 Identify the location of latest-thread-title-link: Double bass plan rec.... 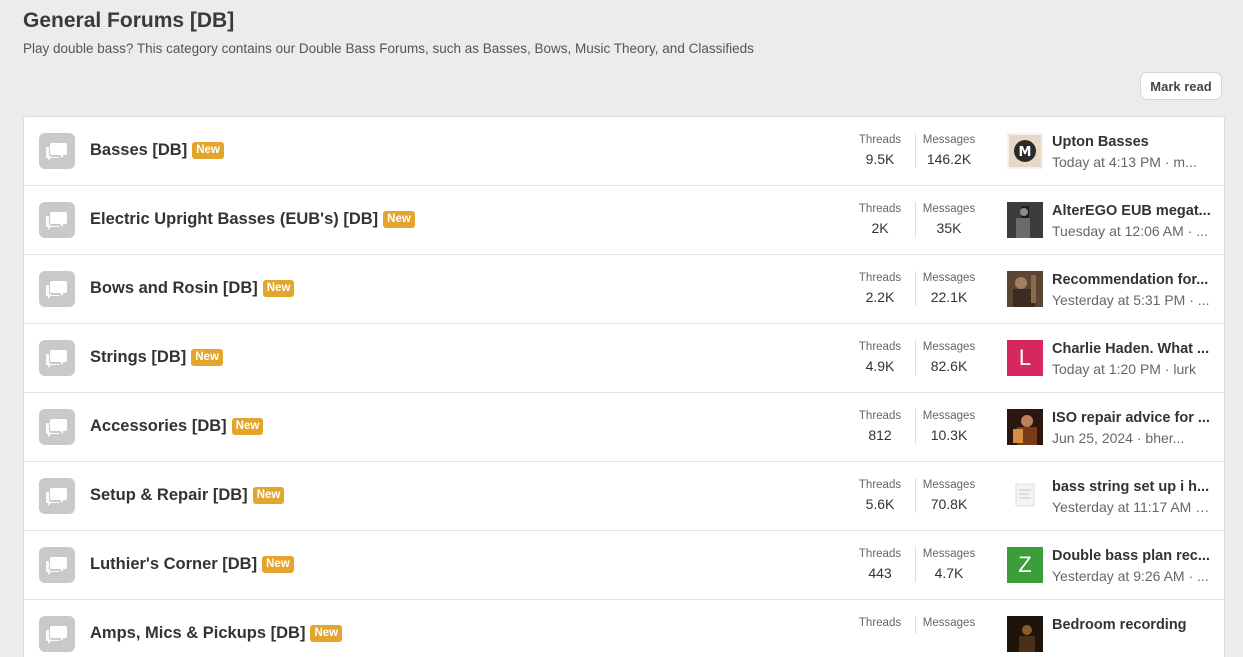
(1132, 556).